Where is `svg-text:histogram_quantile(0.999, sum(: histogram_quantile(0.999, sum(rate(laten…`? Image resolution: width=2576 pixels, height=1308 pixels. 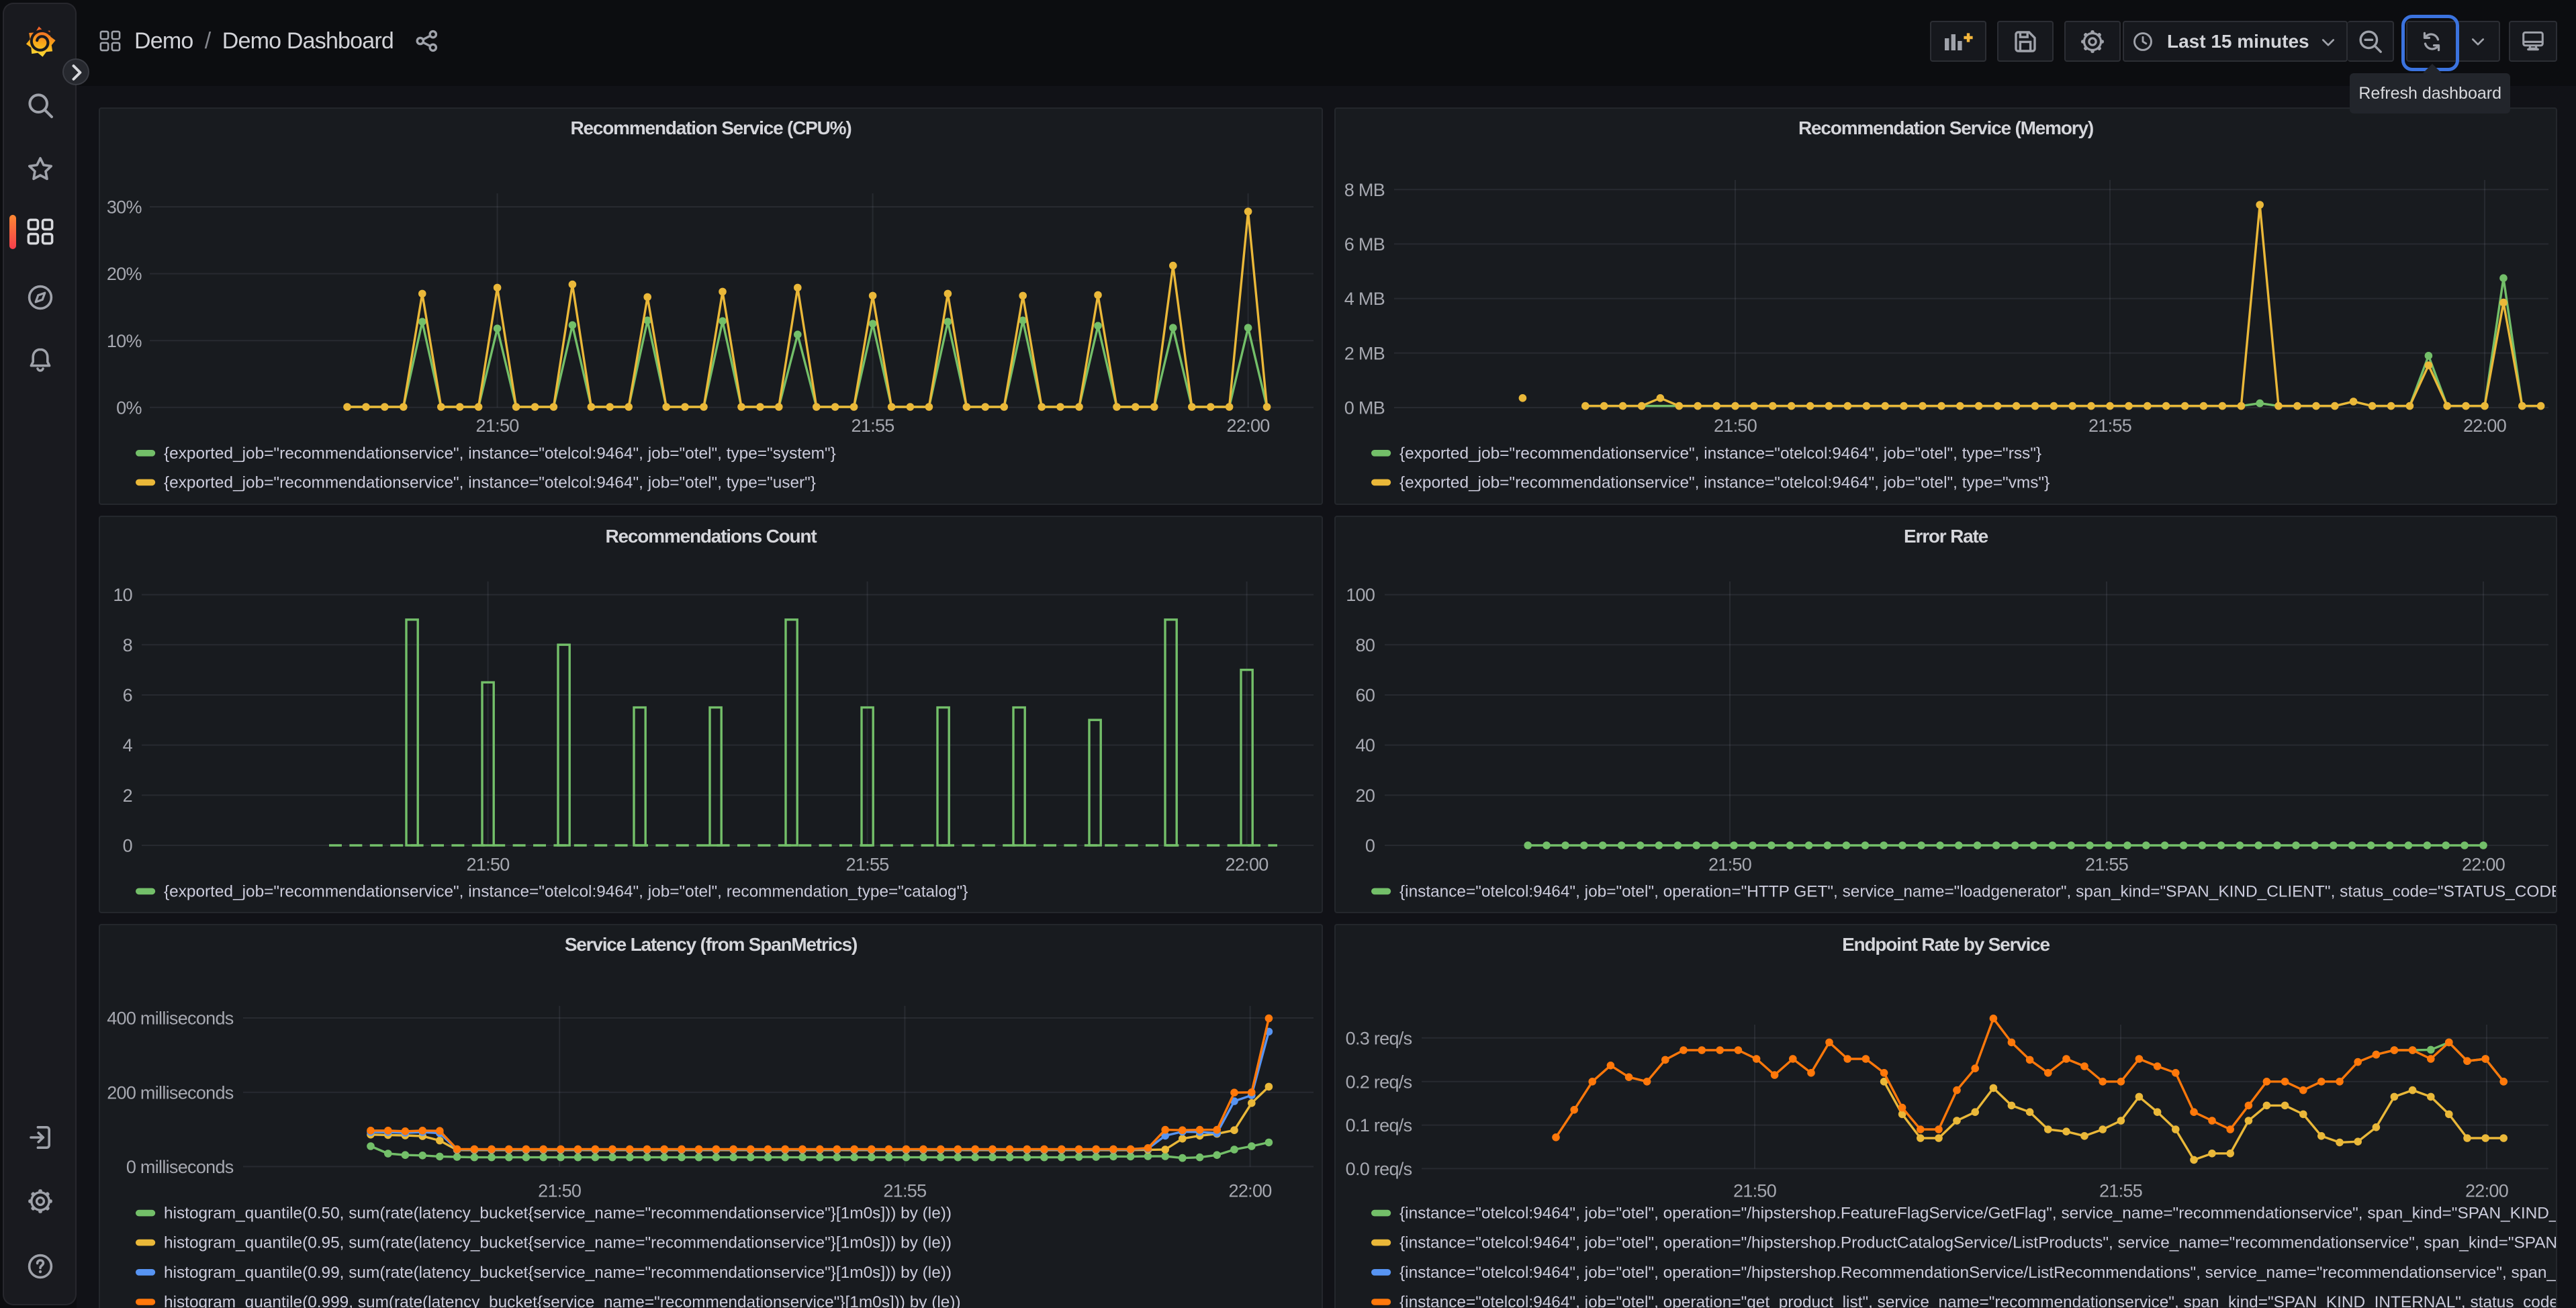 svg-text:histogram_quantile(0.999, sum(: histogram_quantile(0.999, sum(rate(laten… is located at coordinates (562, 1301).